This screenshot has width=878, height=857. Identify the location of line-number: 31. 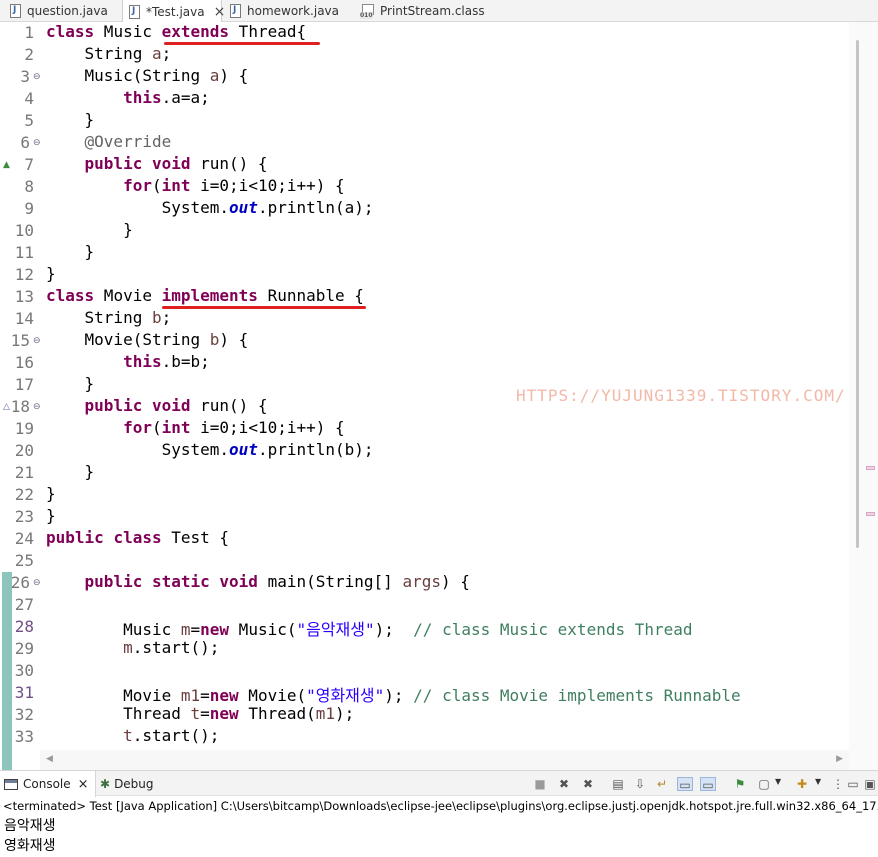
(24, 692).